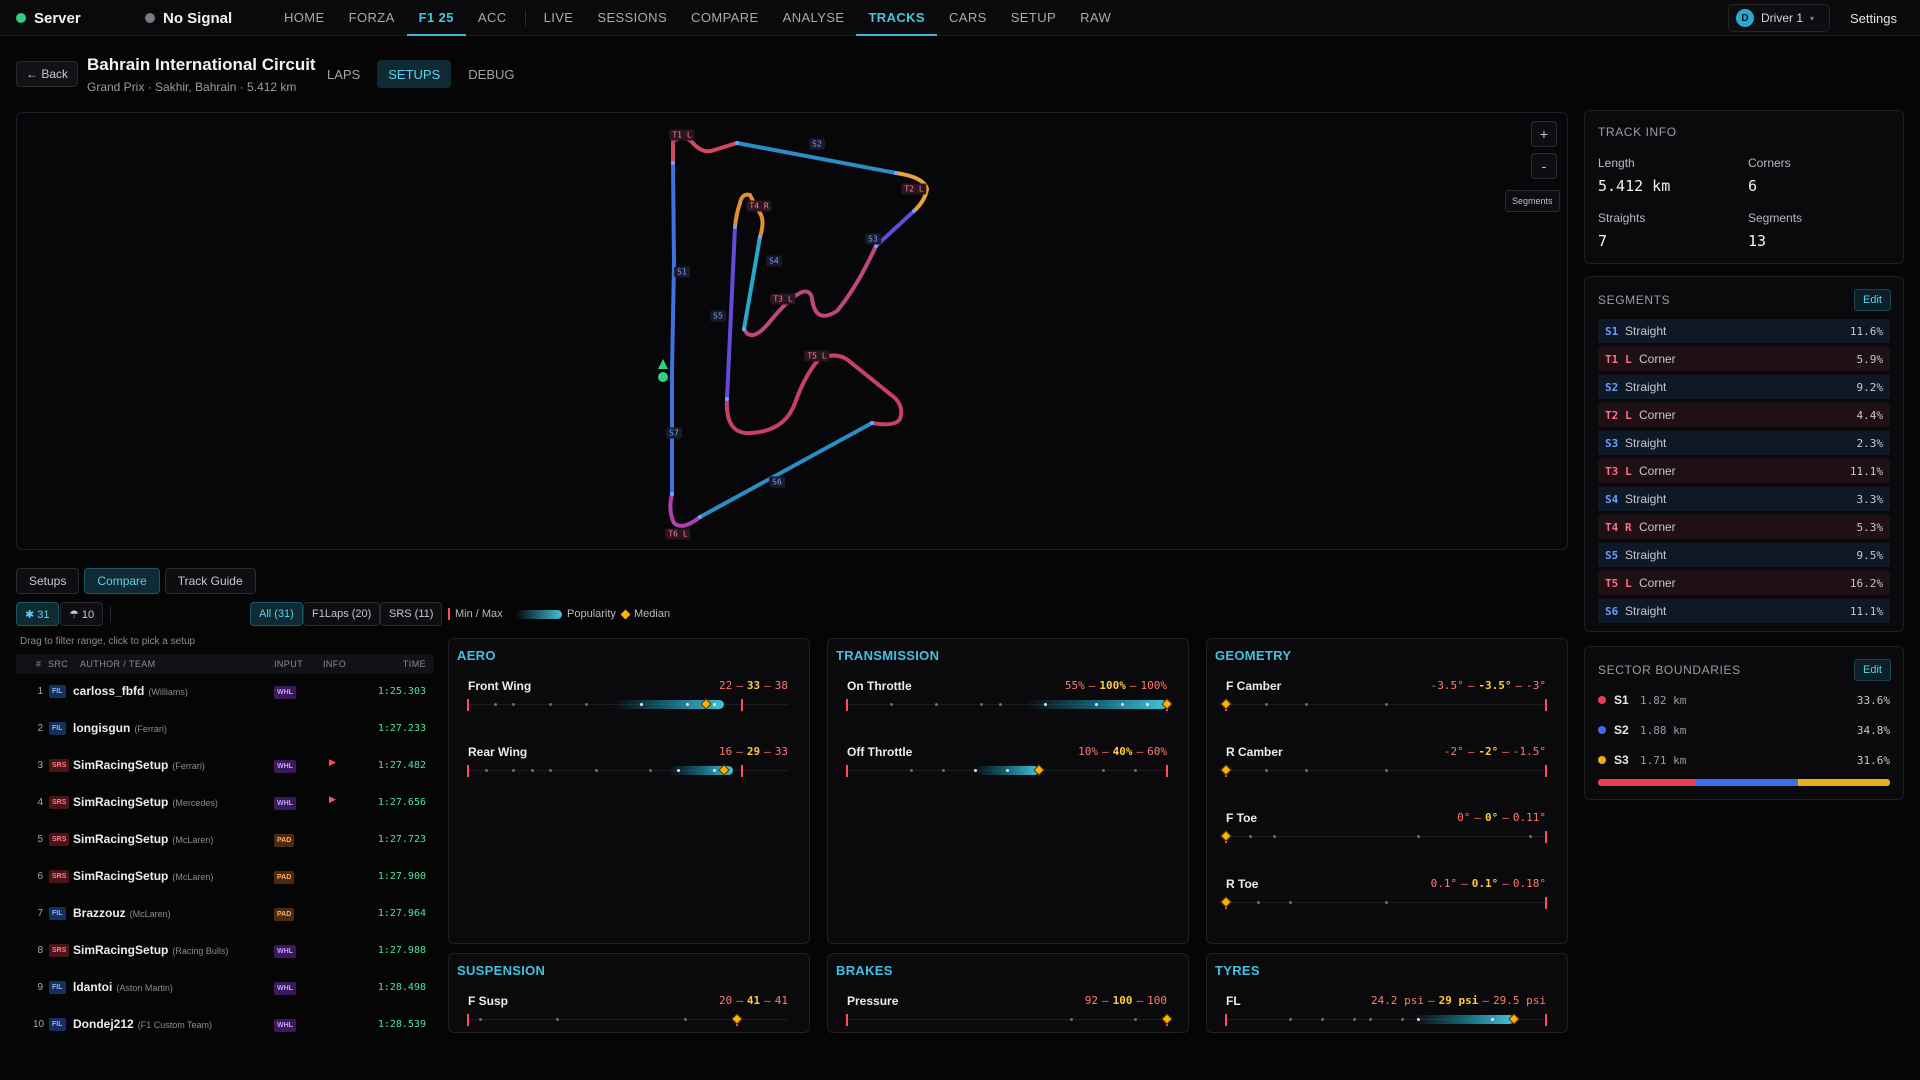 This screenshot has width=1920, height=1080. What do you see at coordinates (1779, 18) in the screenshot?
I see `driver-select: D Driver 1 ▾` at bounding box center [1779, 18].